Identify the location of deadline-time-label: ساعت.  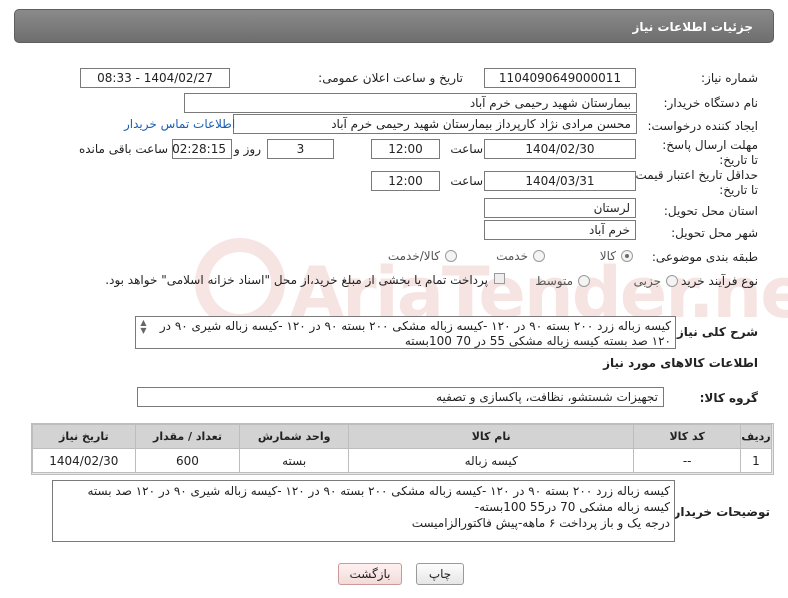
(466, 149).